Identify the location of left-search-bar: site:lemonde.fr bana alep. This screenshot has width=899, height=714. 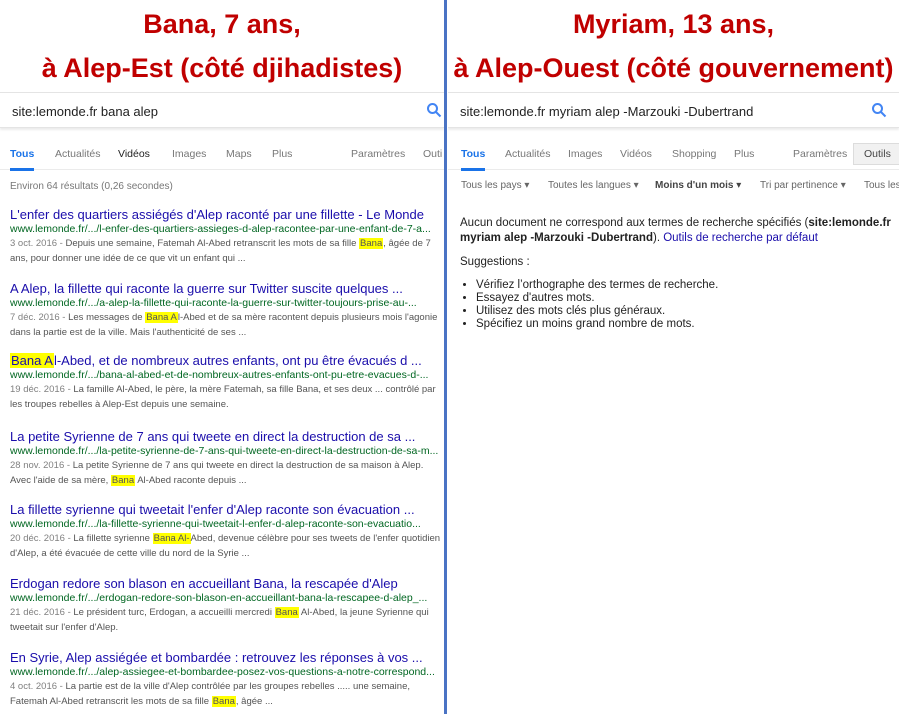
(222, 110).